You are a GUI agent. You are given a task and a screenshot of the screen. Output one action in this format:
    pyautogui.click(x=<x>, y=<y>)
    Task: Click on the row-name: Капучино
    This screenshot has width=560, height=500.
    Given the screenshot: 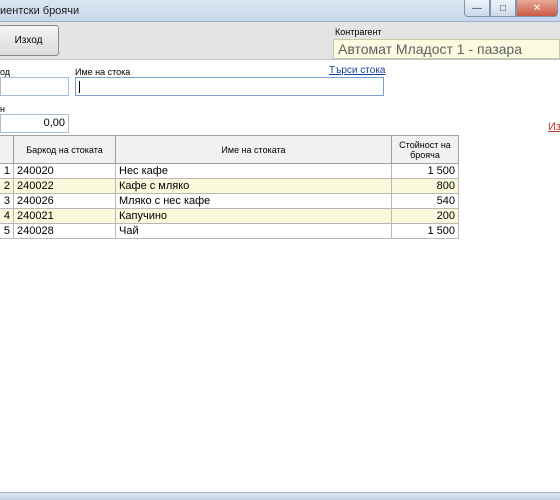 What is the action you would take?
    pyautogui.click(x=253, y=216)
    